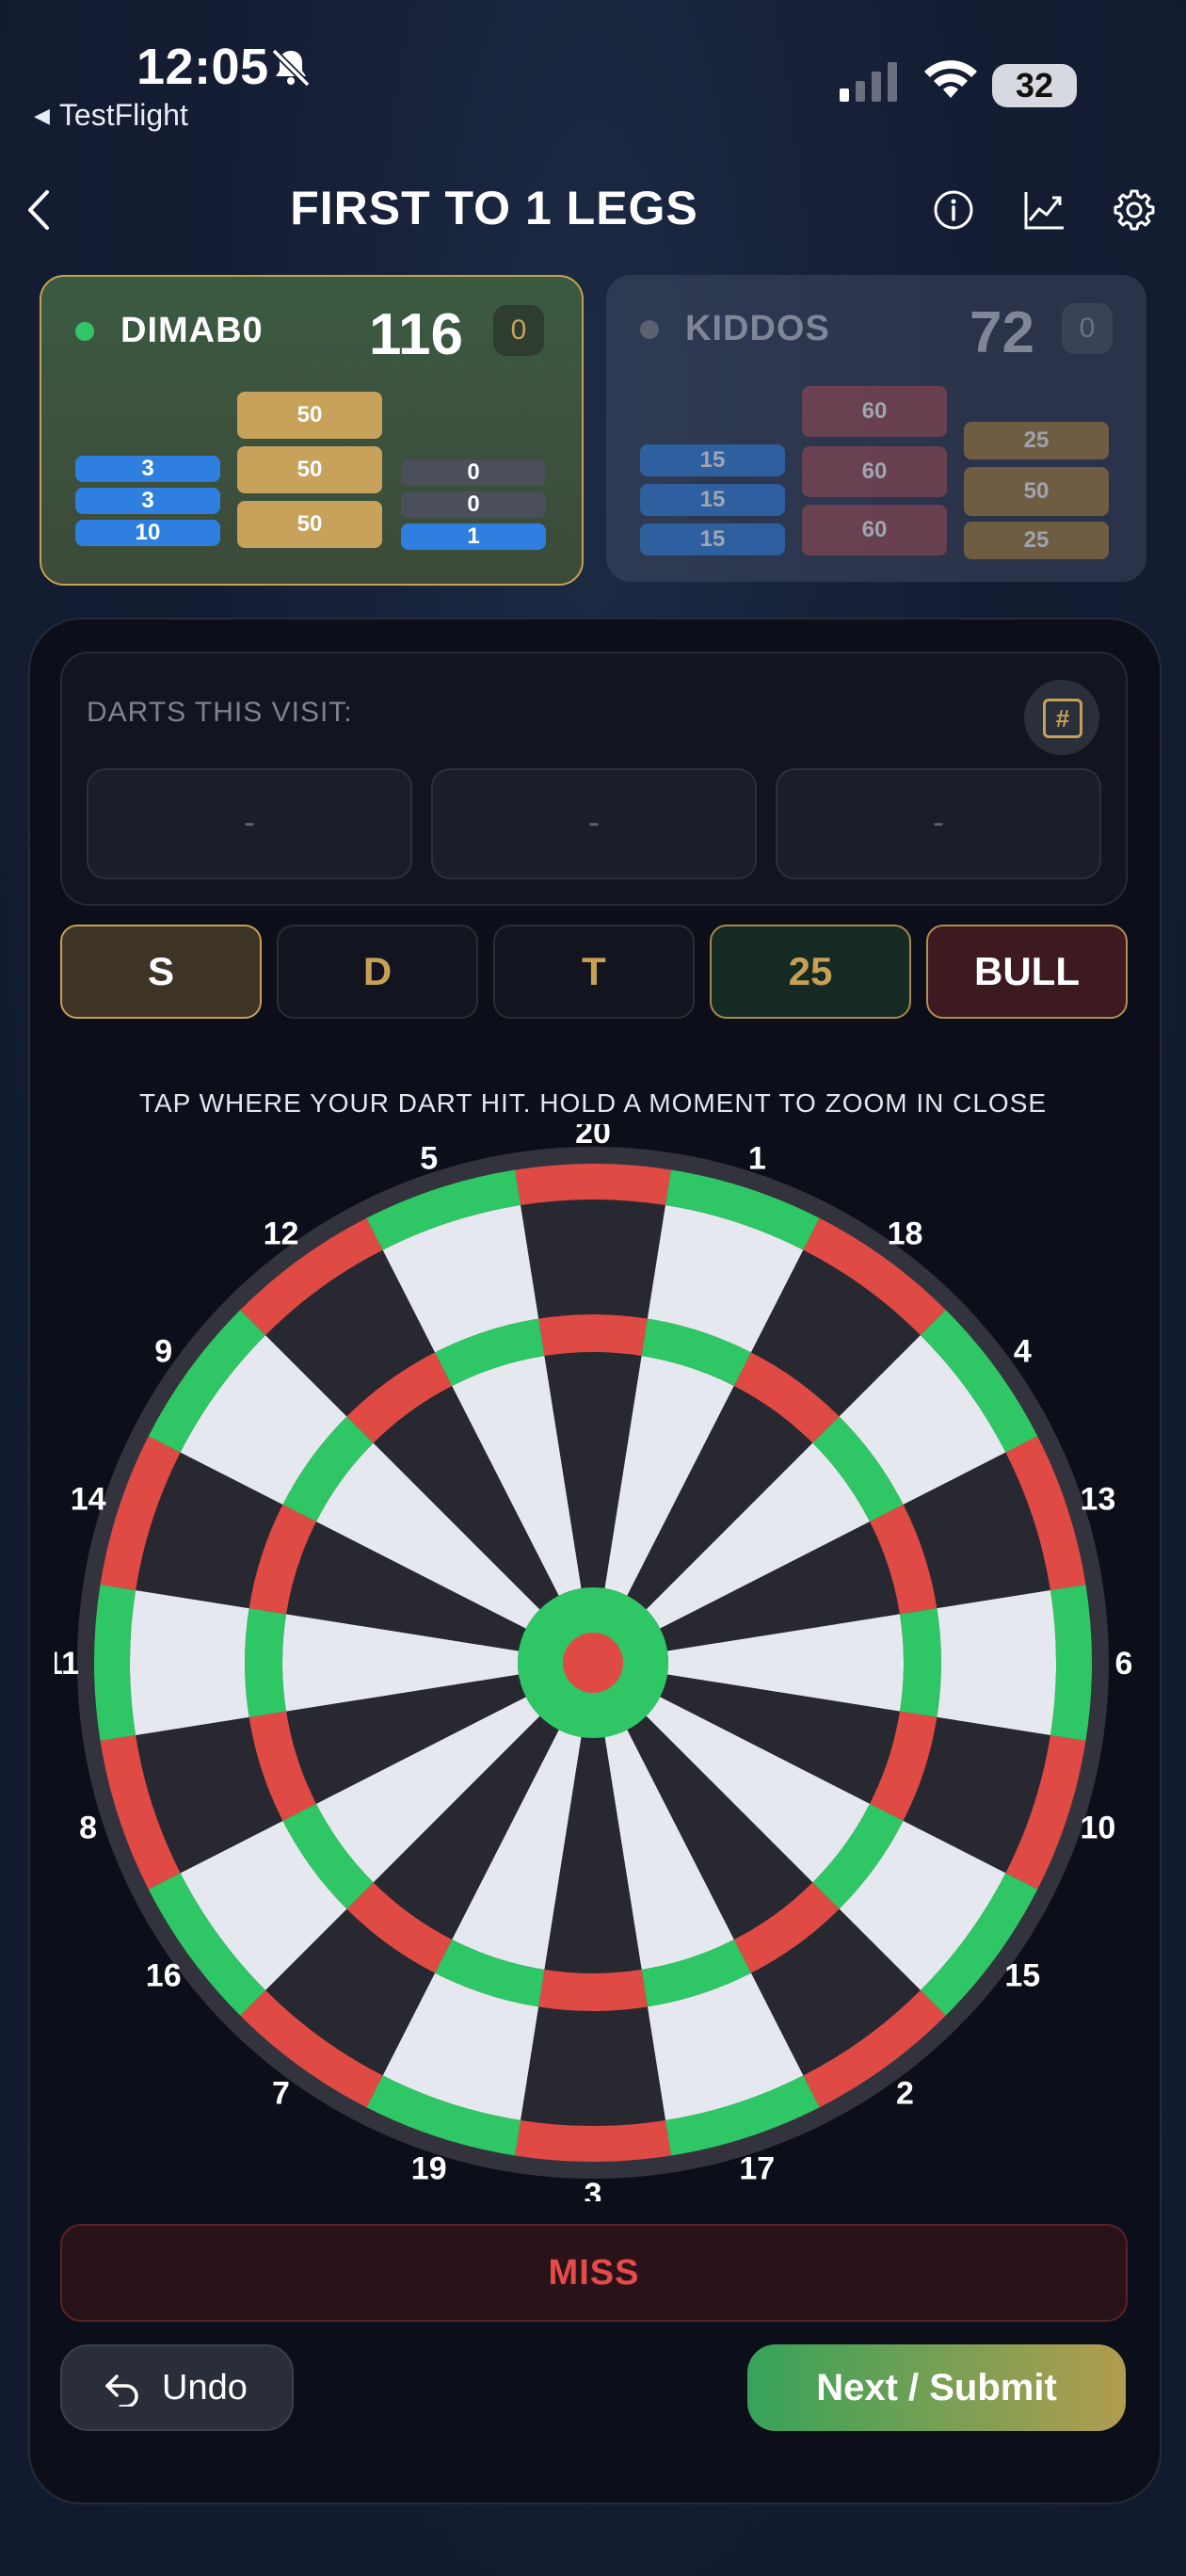  Describe the element at coordinates (121, 2391) in the screenshot. I see `undo-arrow-icon` at that location.